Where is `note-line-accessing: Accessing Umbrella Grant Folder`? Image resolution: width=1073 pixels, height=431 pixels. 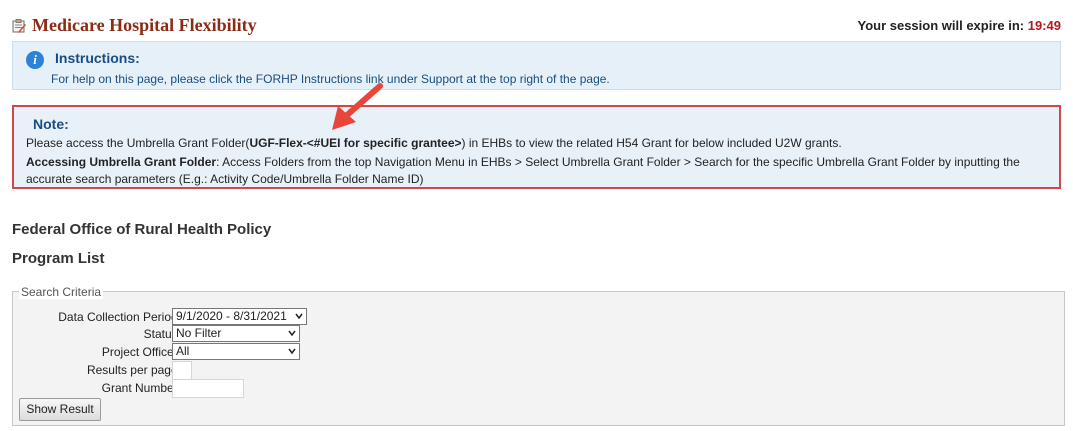 note-line-accessing: Accessing Umbrella Grant Folder is located at coordinates (536, 171).